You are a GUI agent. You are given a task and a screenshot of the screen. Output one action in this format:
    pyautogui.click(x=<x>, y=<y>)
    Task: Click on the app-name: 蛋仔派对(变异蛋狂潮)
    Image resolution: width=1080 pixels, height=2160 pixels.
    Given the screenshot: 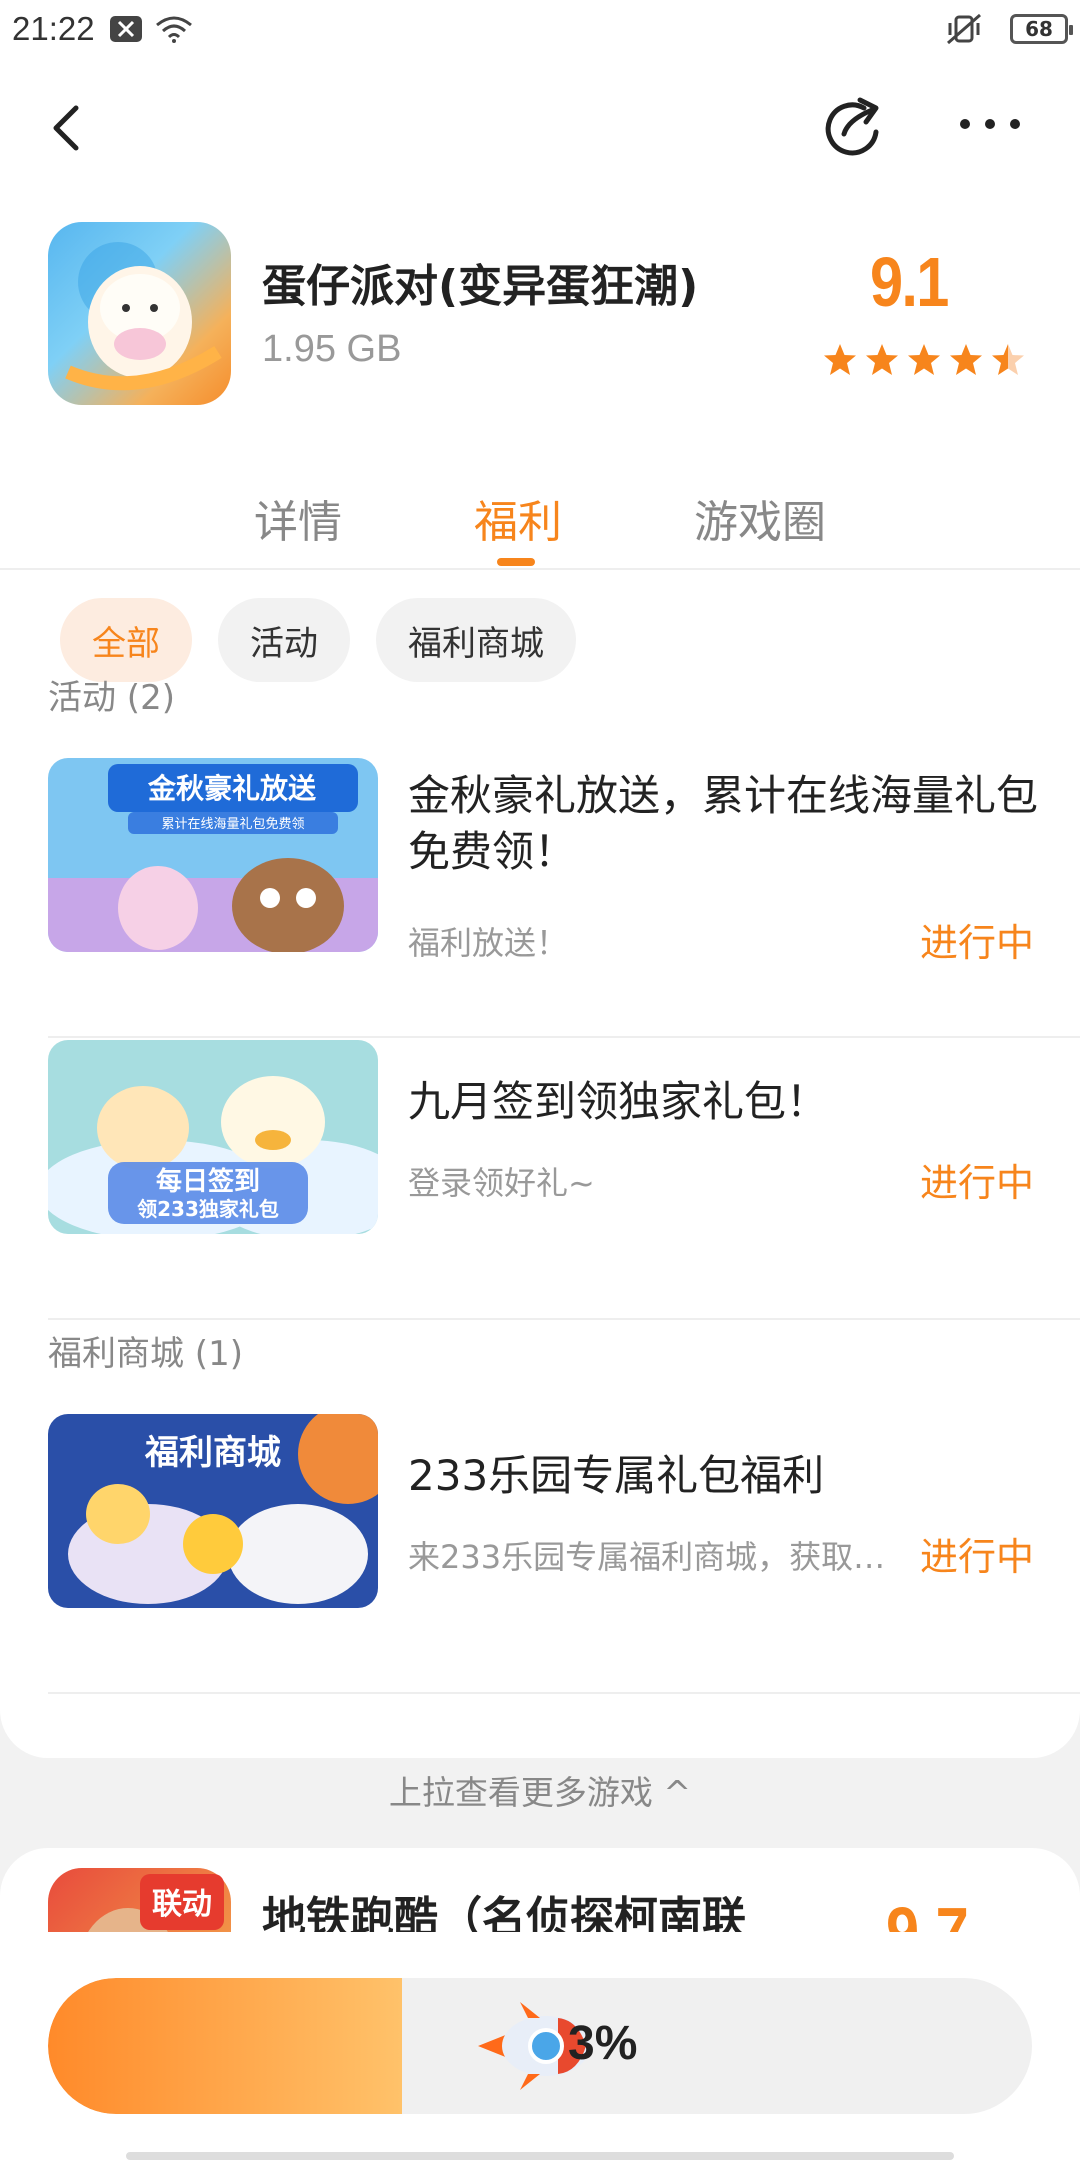 What is the action you would take?
    pyautogui.click(x=480, y=286)
    